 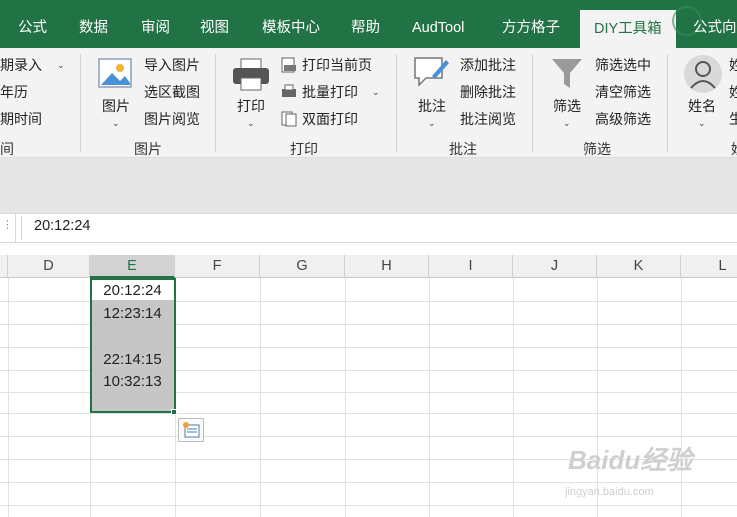 What do you see at coordinates (49, 266) in the screenshot?
I see `column-header-d: D` at bounding box center [49, 266].